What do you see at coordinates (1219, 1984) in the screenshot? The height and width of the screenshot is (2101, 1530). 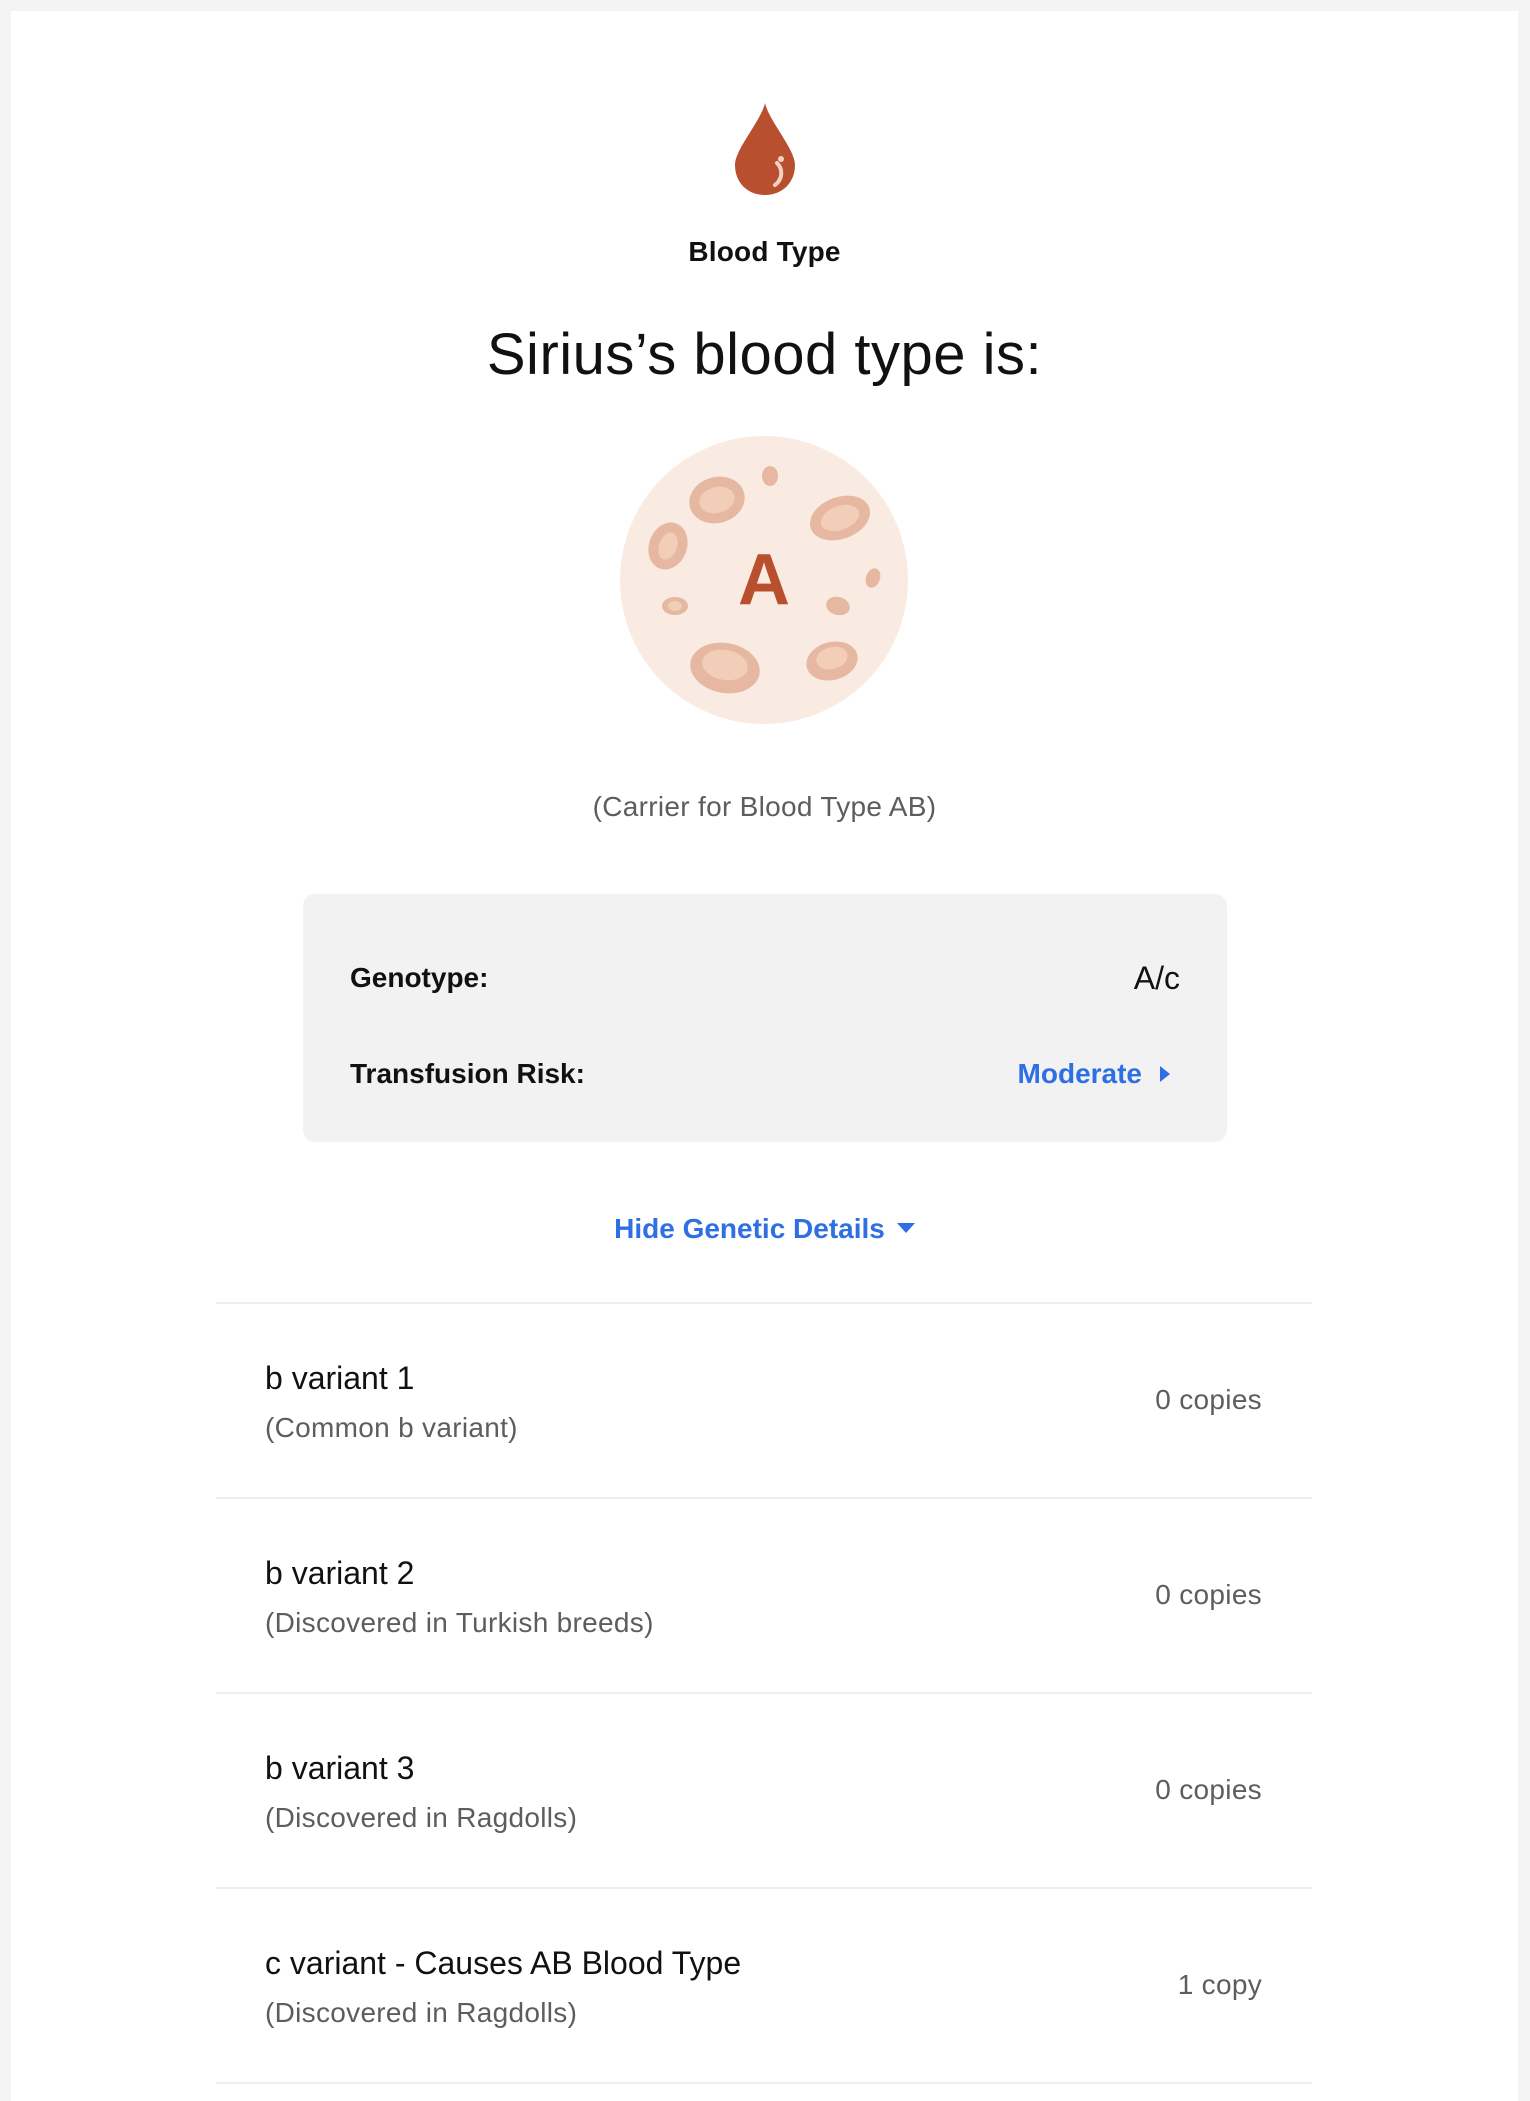 I see `variant-copies: 1 copy` at bounding box center [1219, 1984].